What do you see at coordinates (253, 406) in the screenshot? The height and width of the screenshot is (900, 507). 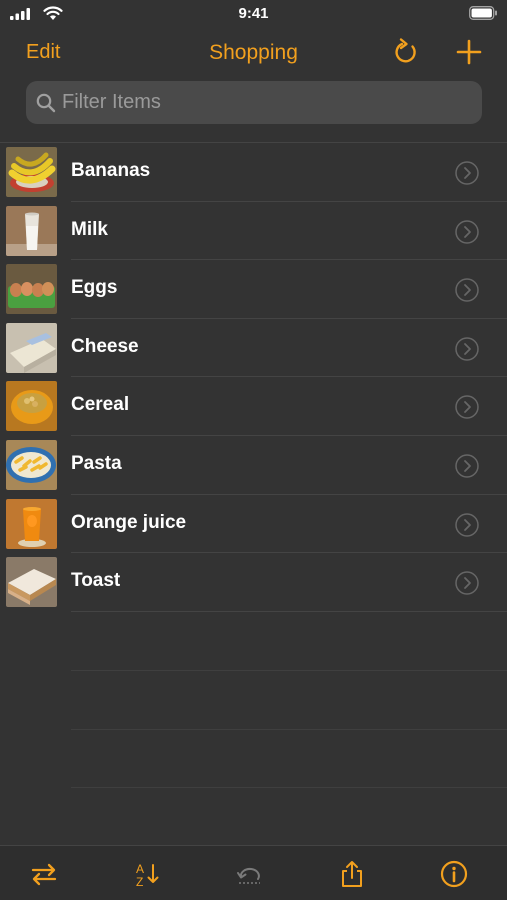 I see `list-item: Cereal` at bounding box center [253, 406].